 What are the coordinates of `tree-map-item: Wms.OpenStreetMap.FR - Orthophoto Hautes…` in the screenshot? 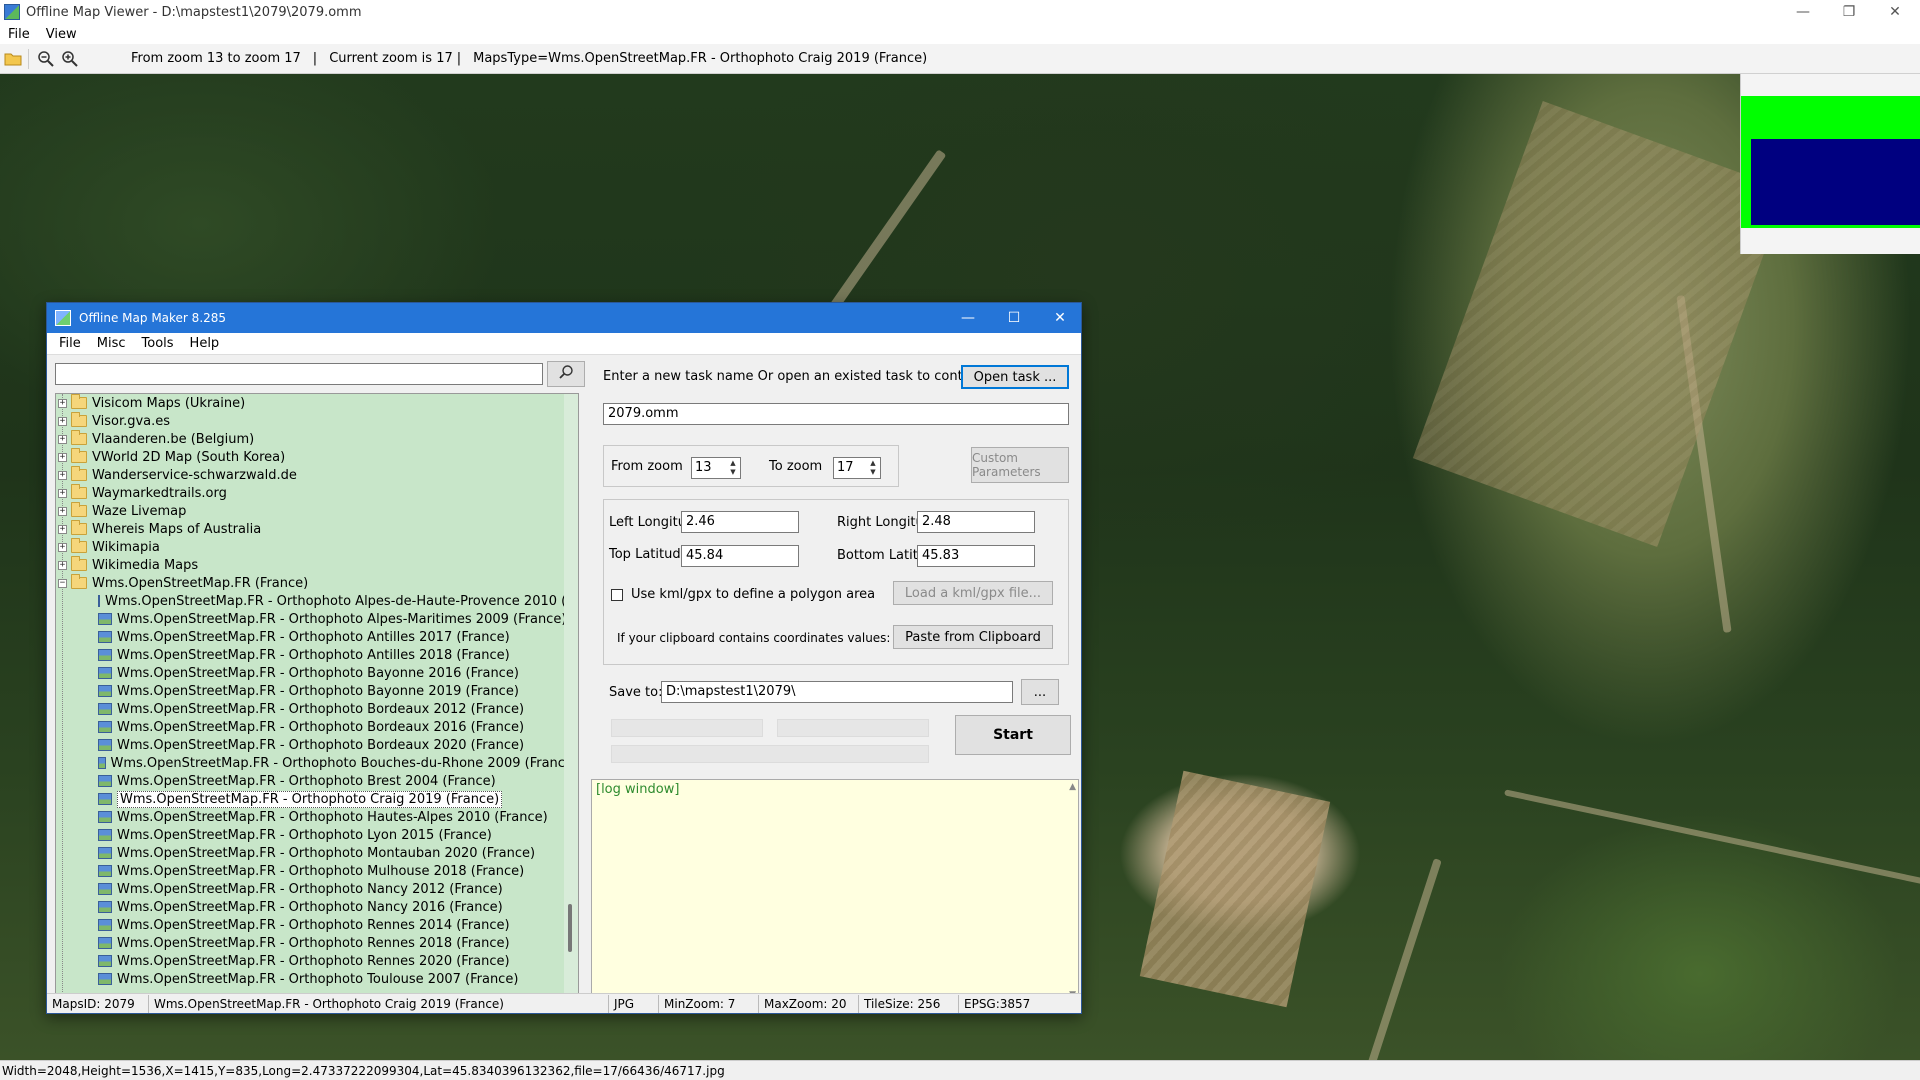 It's located at (317, 817).